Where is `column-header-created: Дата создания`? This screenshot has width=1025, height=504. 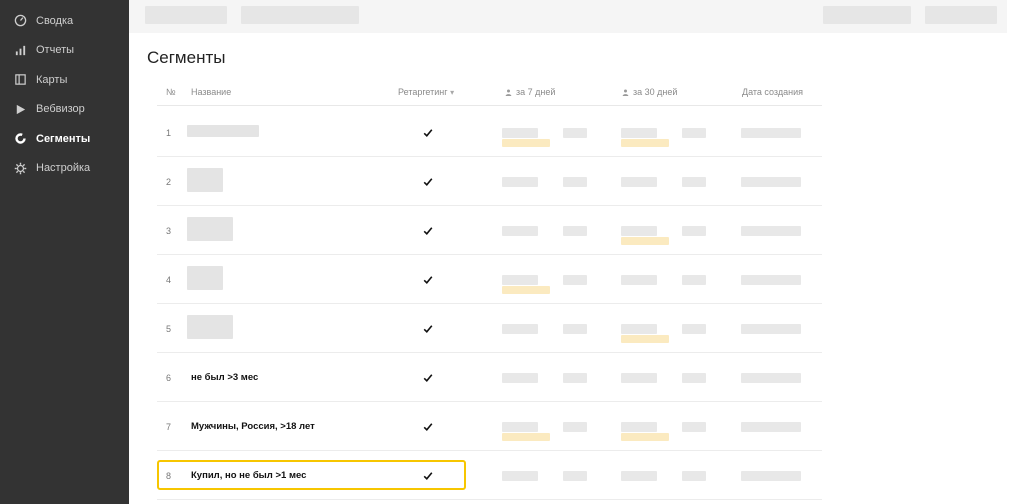 column-header-created: Дата создания is located at coordinates (772, 92).